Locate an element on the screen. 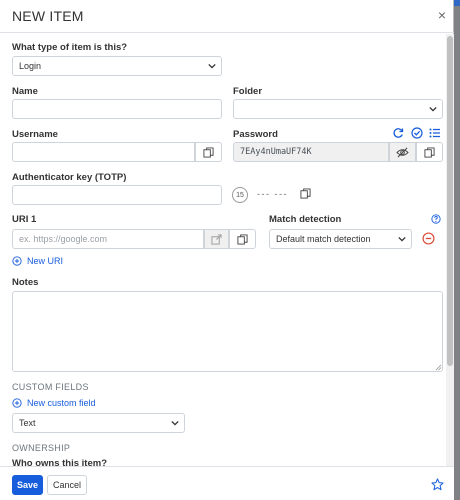 The height and width of the screenshot is (500, 460). folder-label: Folder is located at coordinates (248, 91).